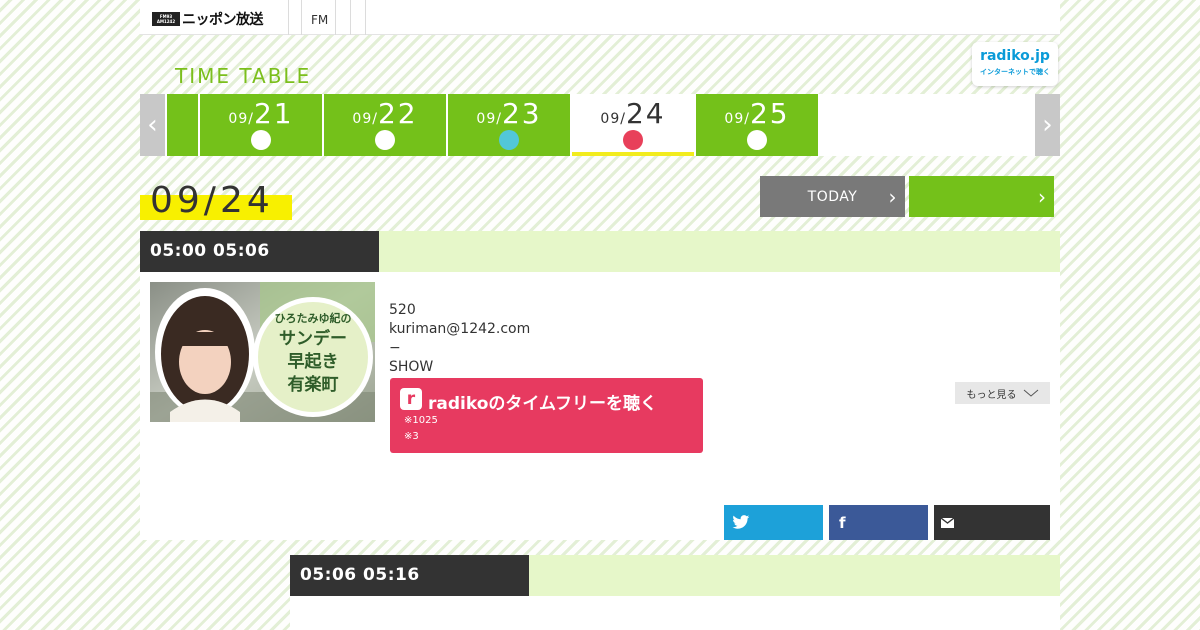 The image size is (1200, 630). I want to click on prev-week-button: ‹, so click(152, 125).